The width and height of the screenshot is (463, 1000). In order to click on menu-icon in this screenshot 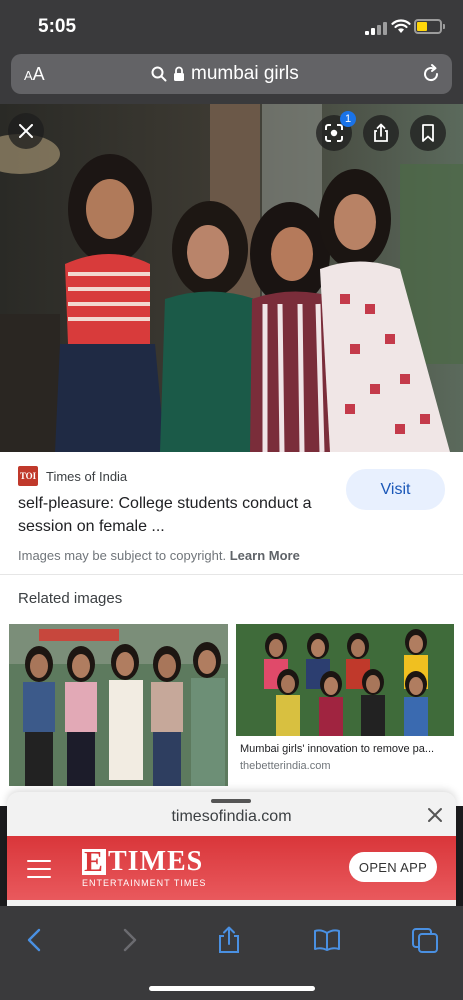, I will do `click(39, 872)`.